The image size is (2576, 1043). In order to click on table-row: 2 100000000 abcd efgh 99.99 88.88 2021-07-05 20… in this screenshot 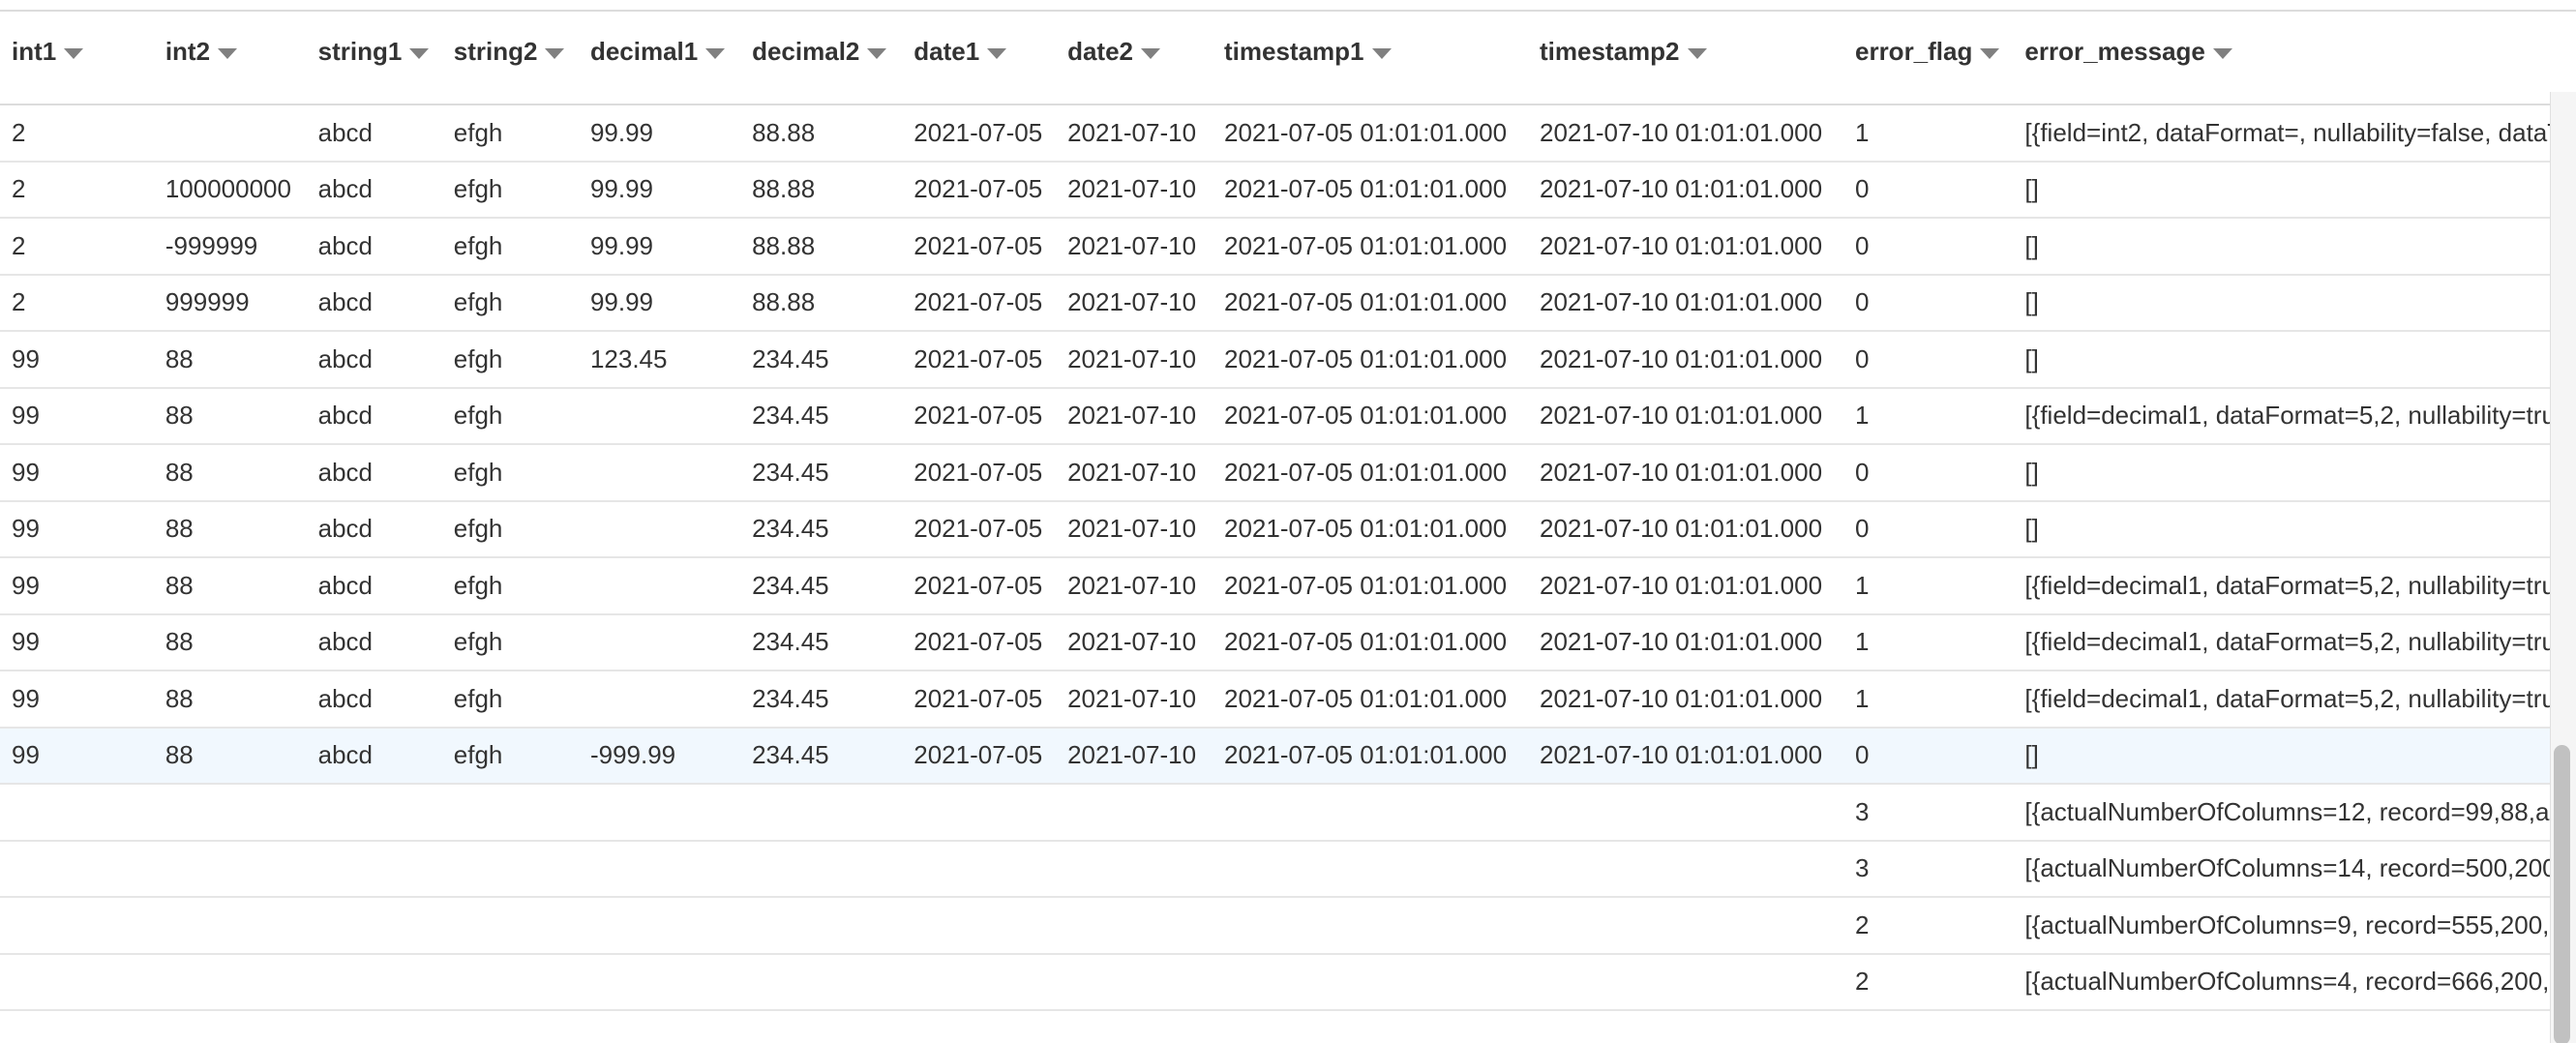, I will do `click(1275, 190)`.